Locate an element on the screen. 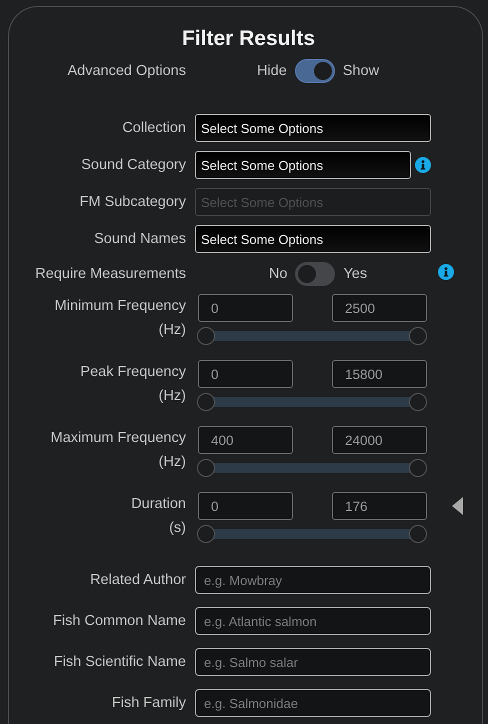 This screenshot has height=724, width=488. text-field: e.g. Salmonidae is located at coordinates (313, 703).